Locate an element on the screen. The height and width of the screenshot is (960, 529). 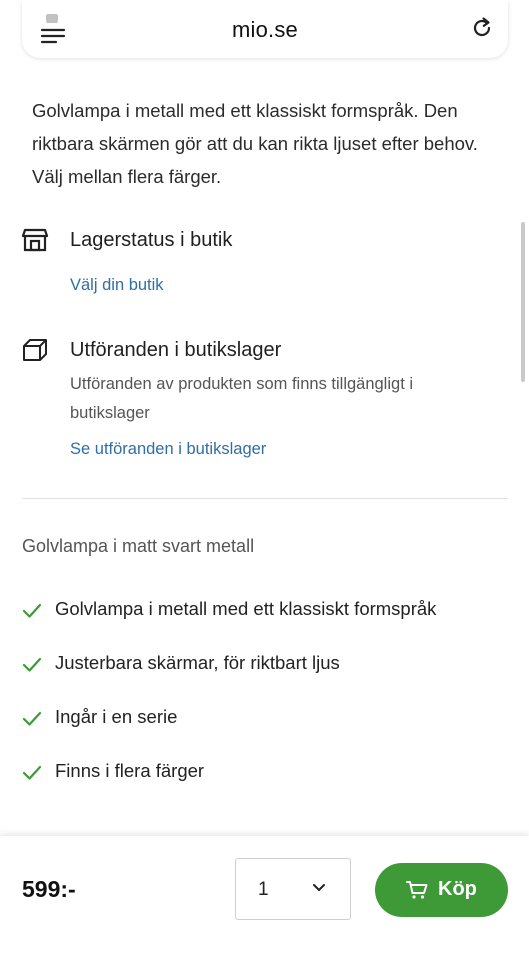
buy-button-label: Köp is located at coordinates (457, 889).